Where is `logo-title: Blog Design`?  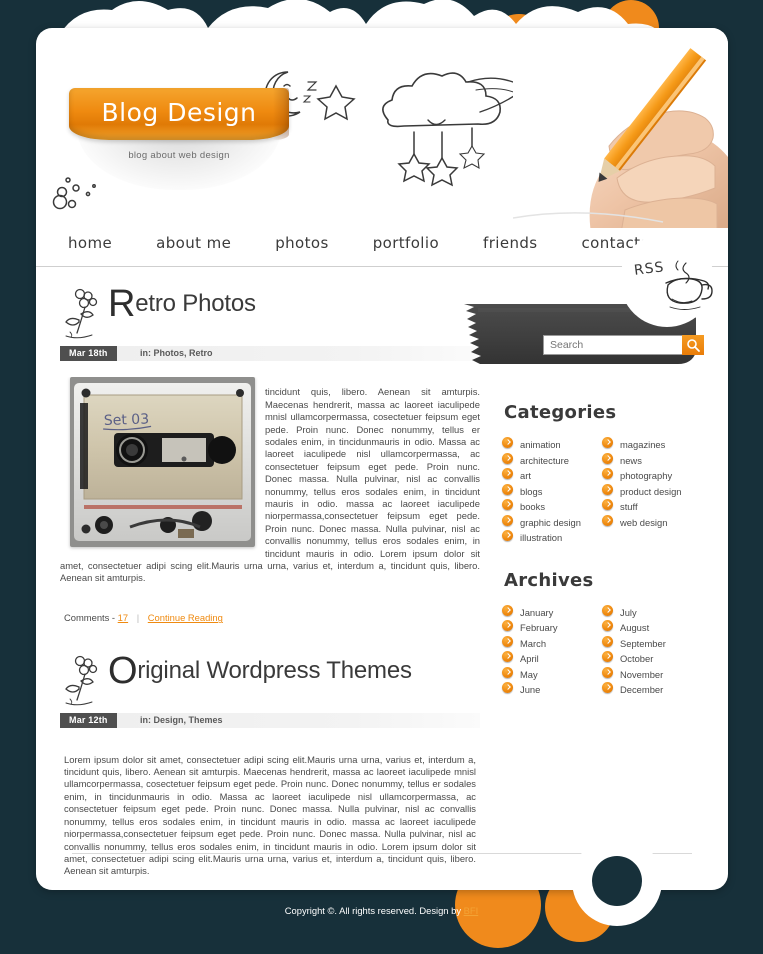 logo-title: Blog Design is located at coordinates (179, 112).